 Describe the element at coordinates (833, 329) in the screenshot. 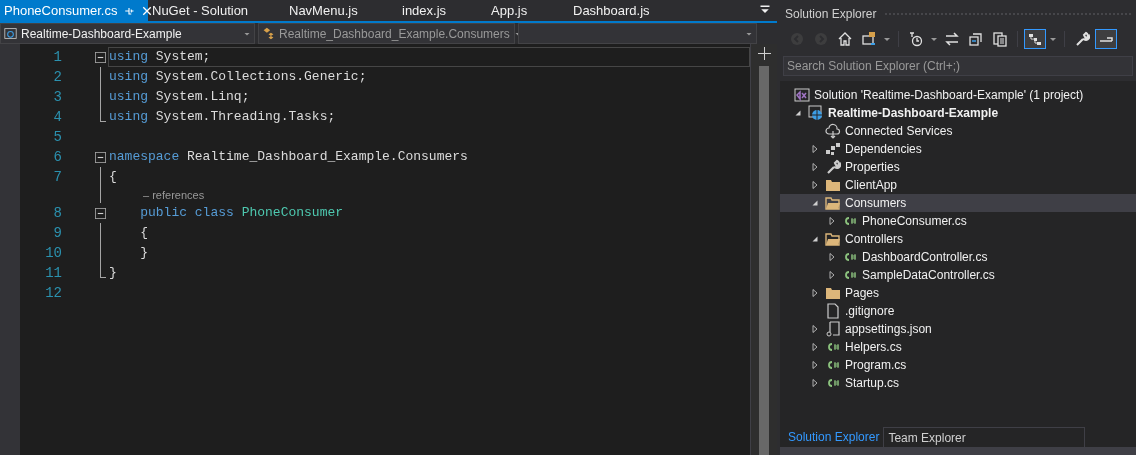

I see `json-file-icon` at that location.